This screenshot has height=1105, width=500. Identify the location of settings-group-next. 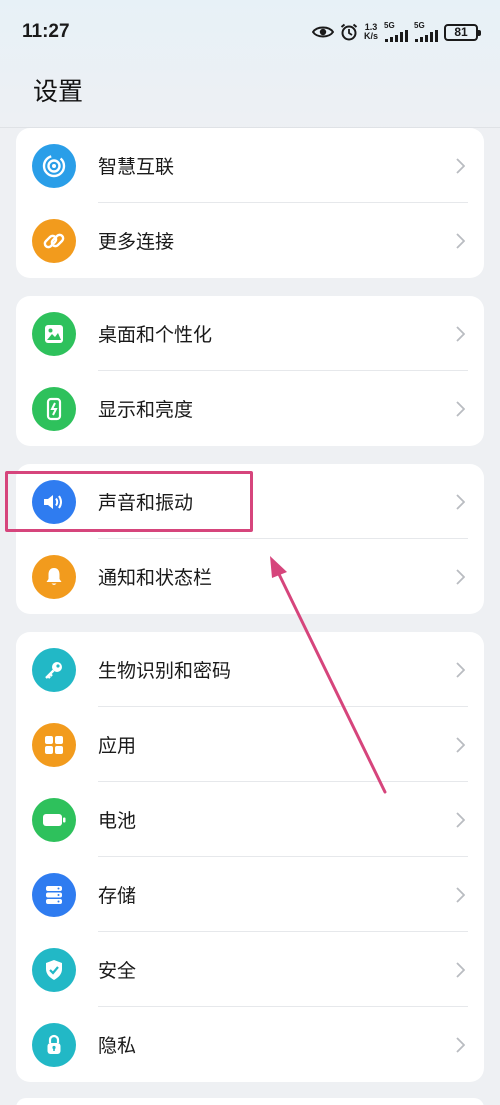
(250, 1101).